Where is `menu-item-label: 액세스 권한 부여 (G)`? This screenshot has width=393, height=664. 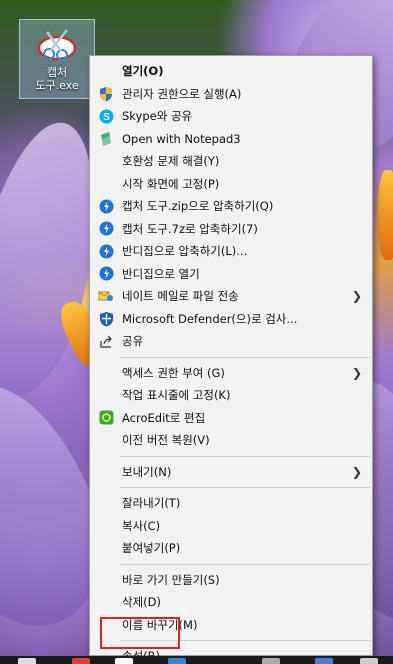 menu-item-label: 액세스 권한 부여 (G) is located at coordinates (173, 372).